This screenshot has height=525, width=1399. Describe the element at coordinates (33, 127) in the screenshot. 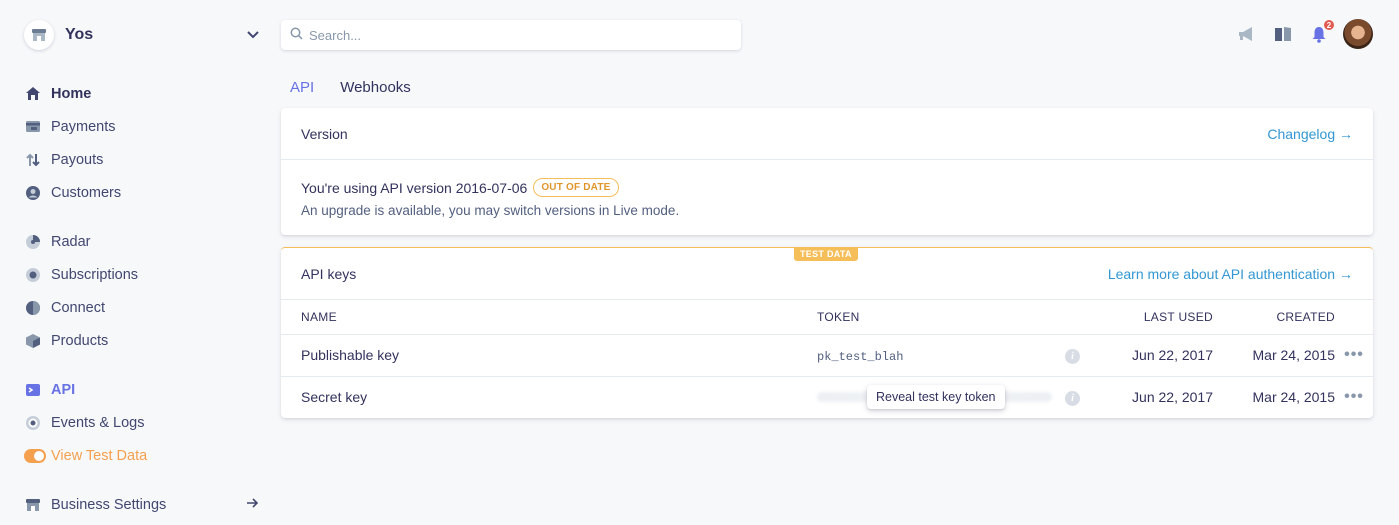

I see `payments-icon` at that location.